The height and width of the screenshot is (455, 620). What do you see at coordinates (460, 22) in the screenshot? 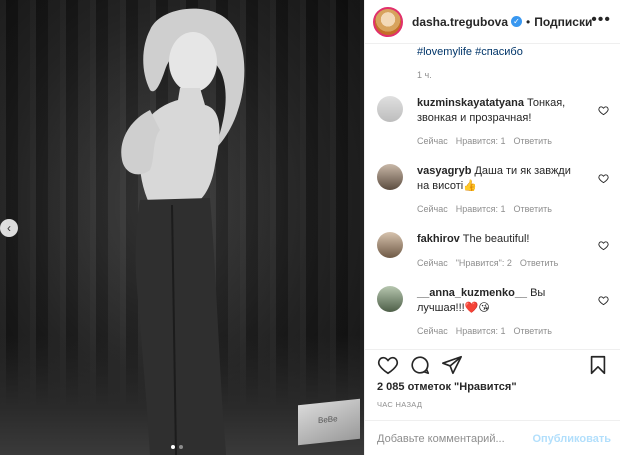
I see `author-username: dasha.tregubova` at bounding box center [460, 22].